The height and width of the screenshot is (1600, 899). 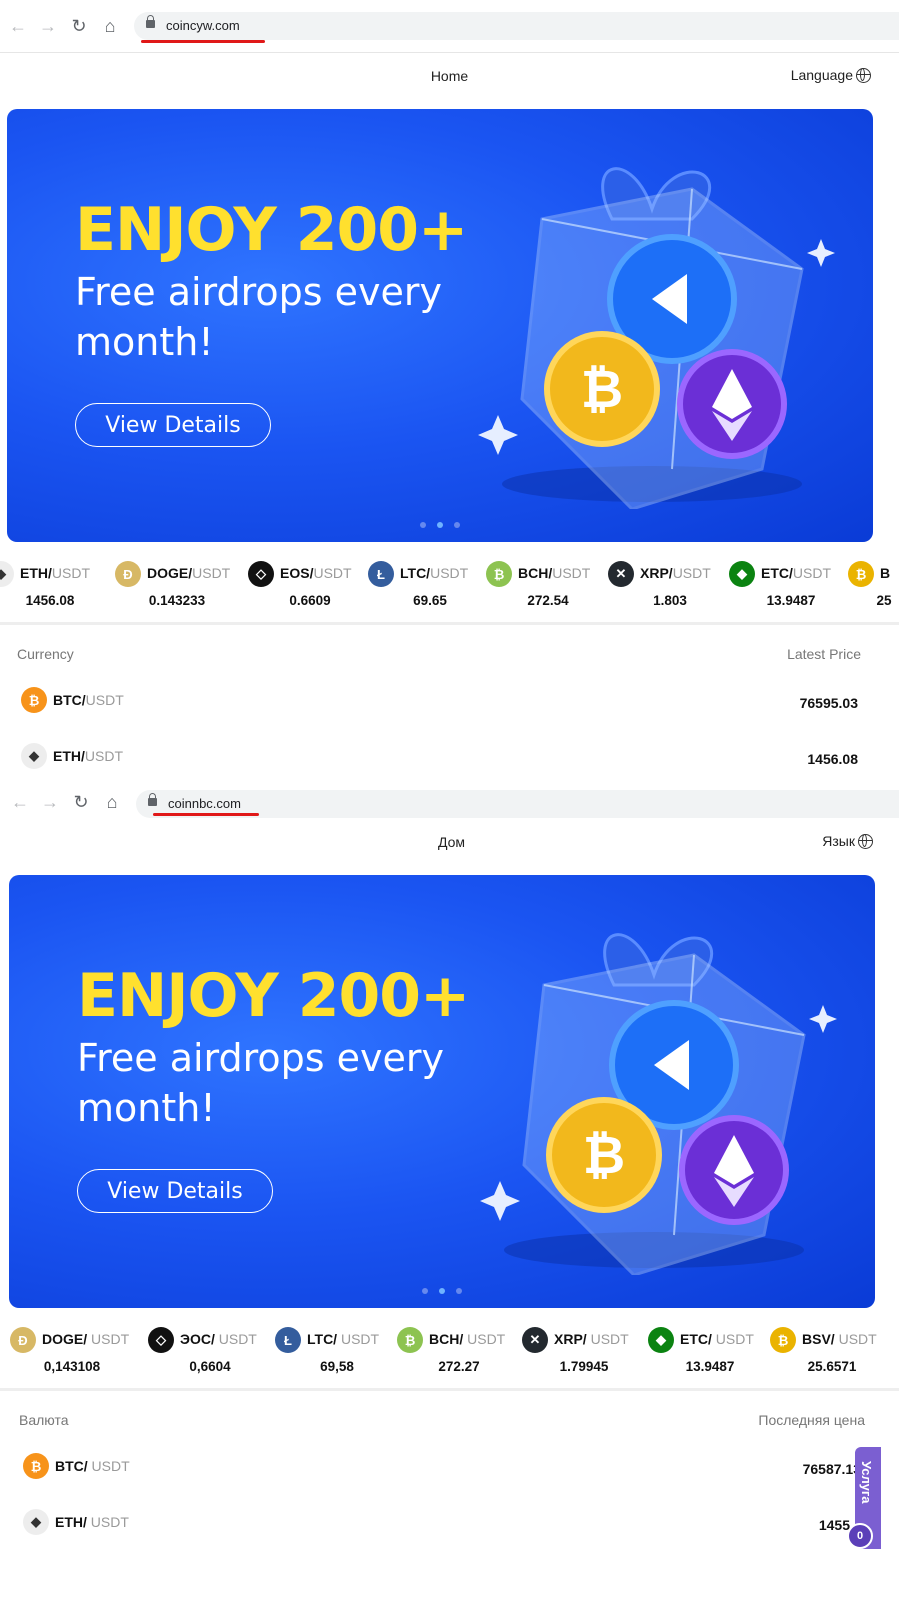 I want to click on ticker-item: ✕ XRP/ USDT 1.79945, so click(x=584, y=1355).